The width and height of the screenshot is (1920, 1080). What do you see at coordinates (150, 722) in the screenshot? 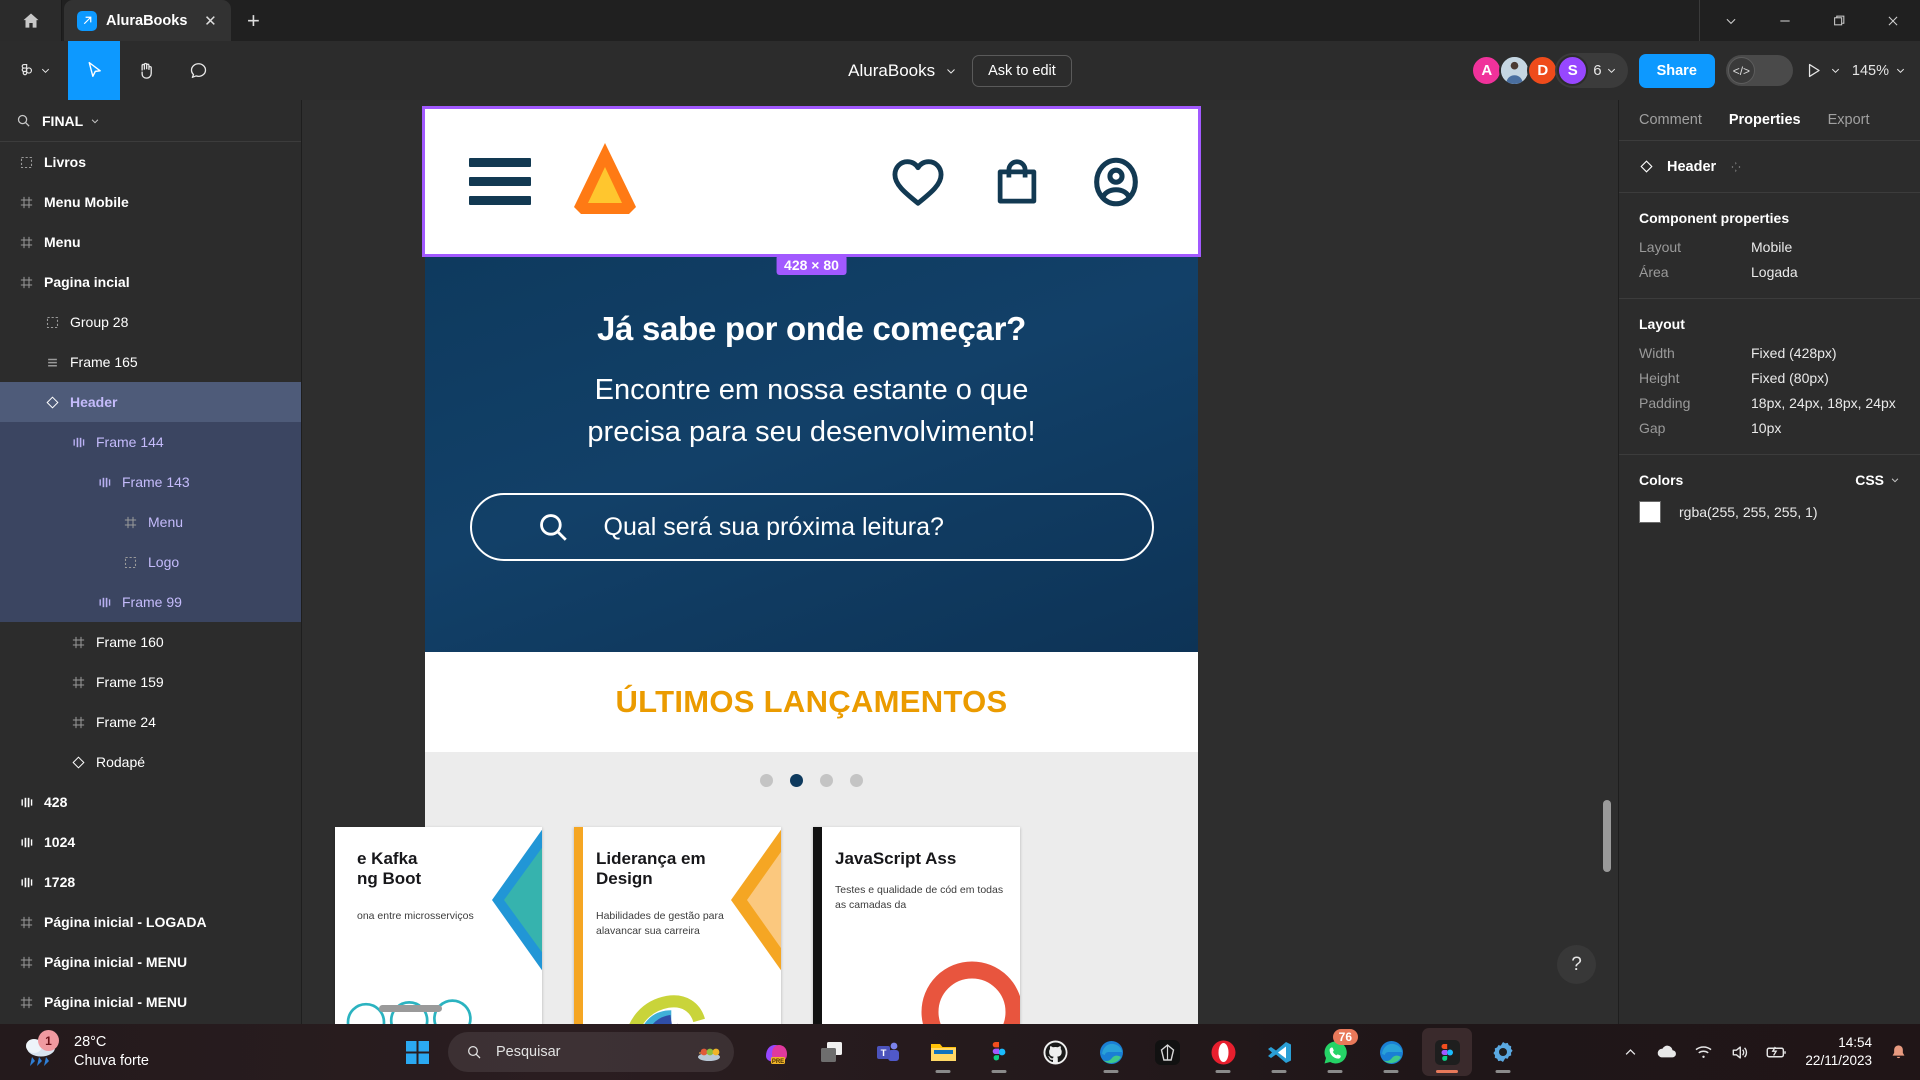
I see `layer-row: Frame 24` at bounding box center [150, 722].